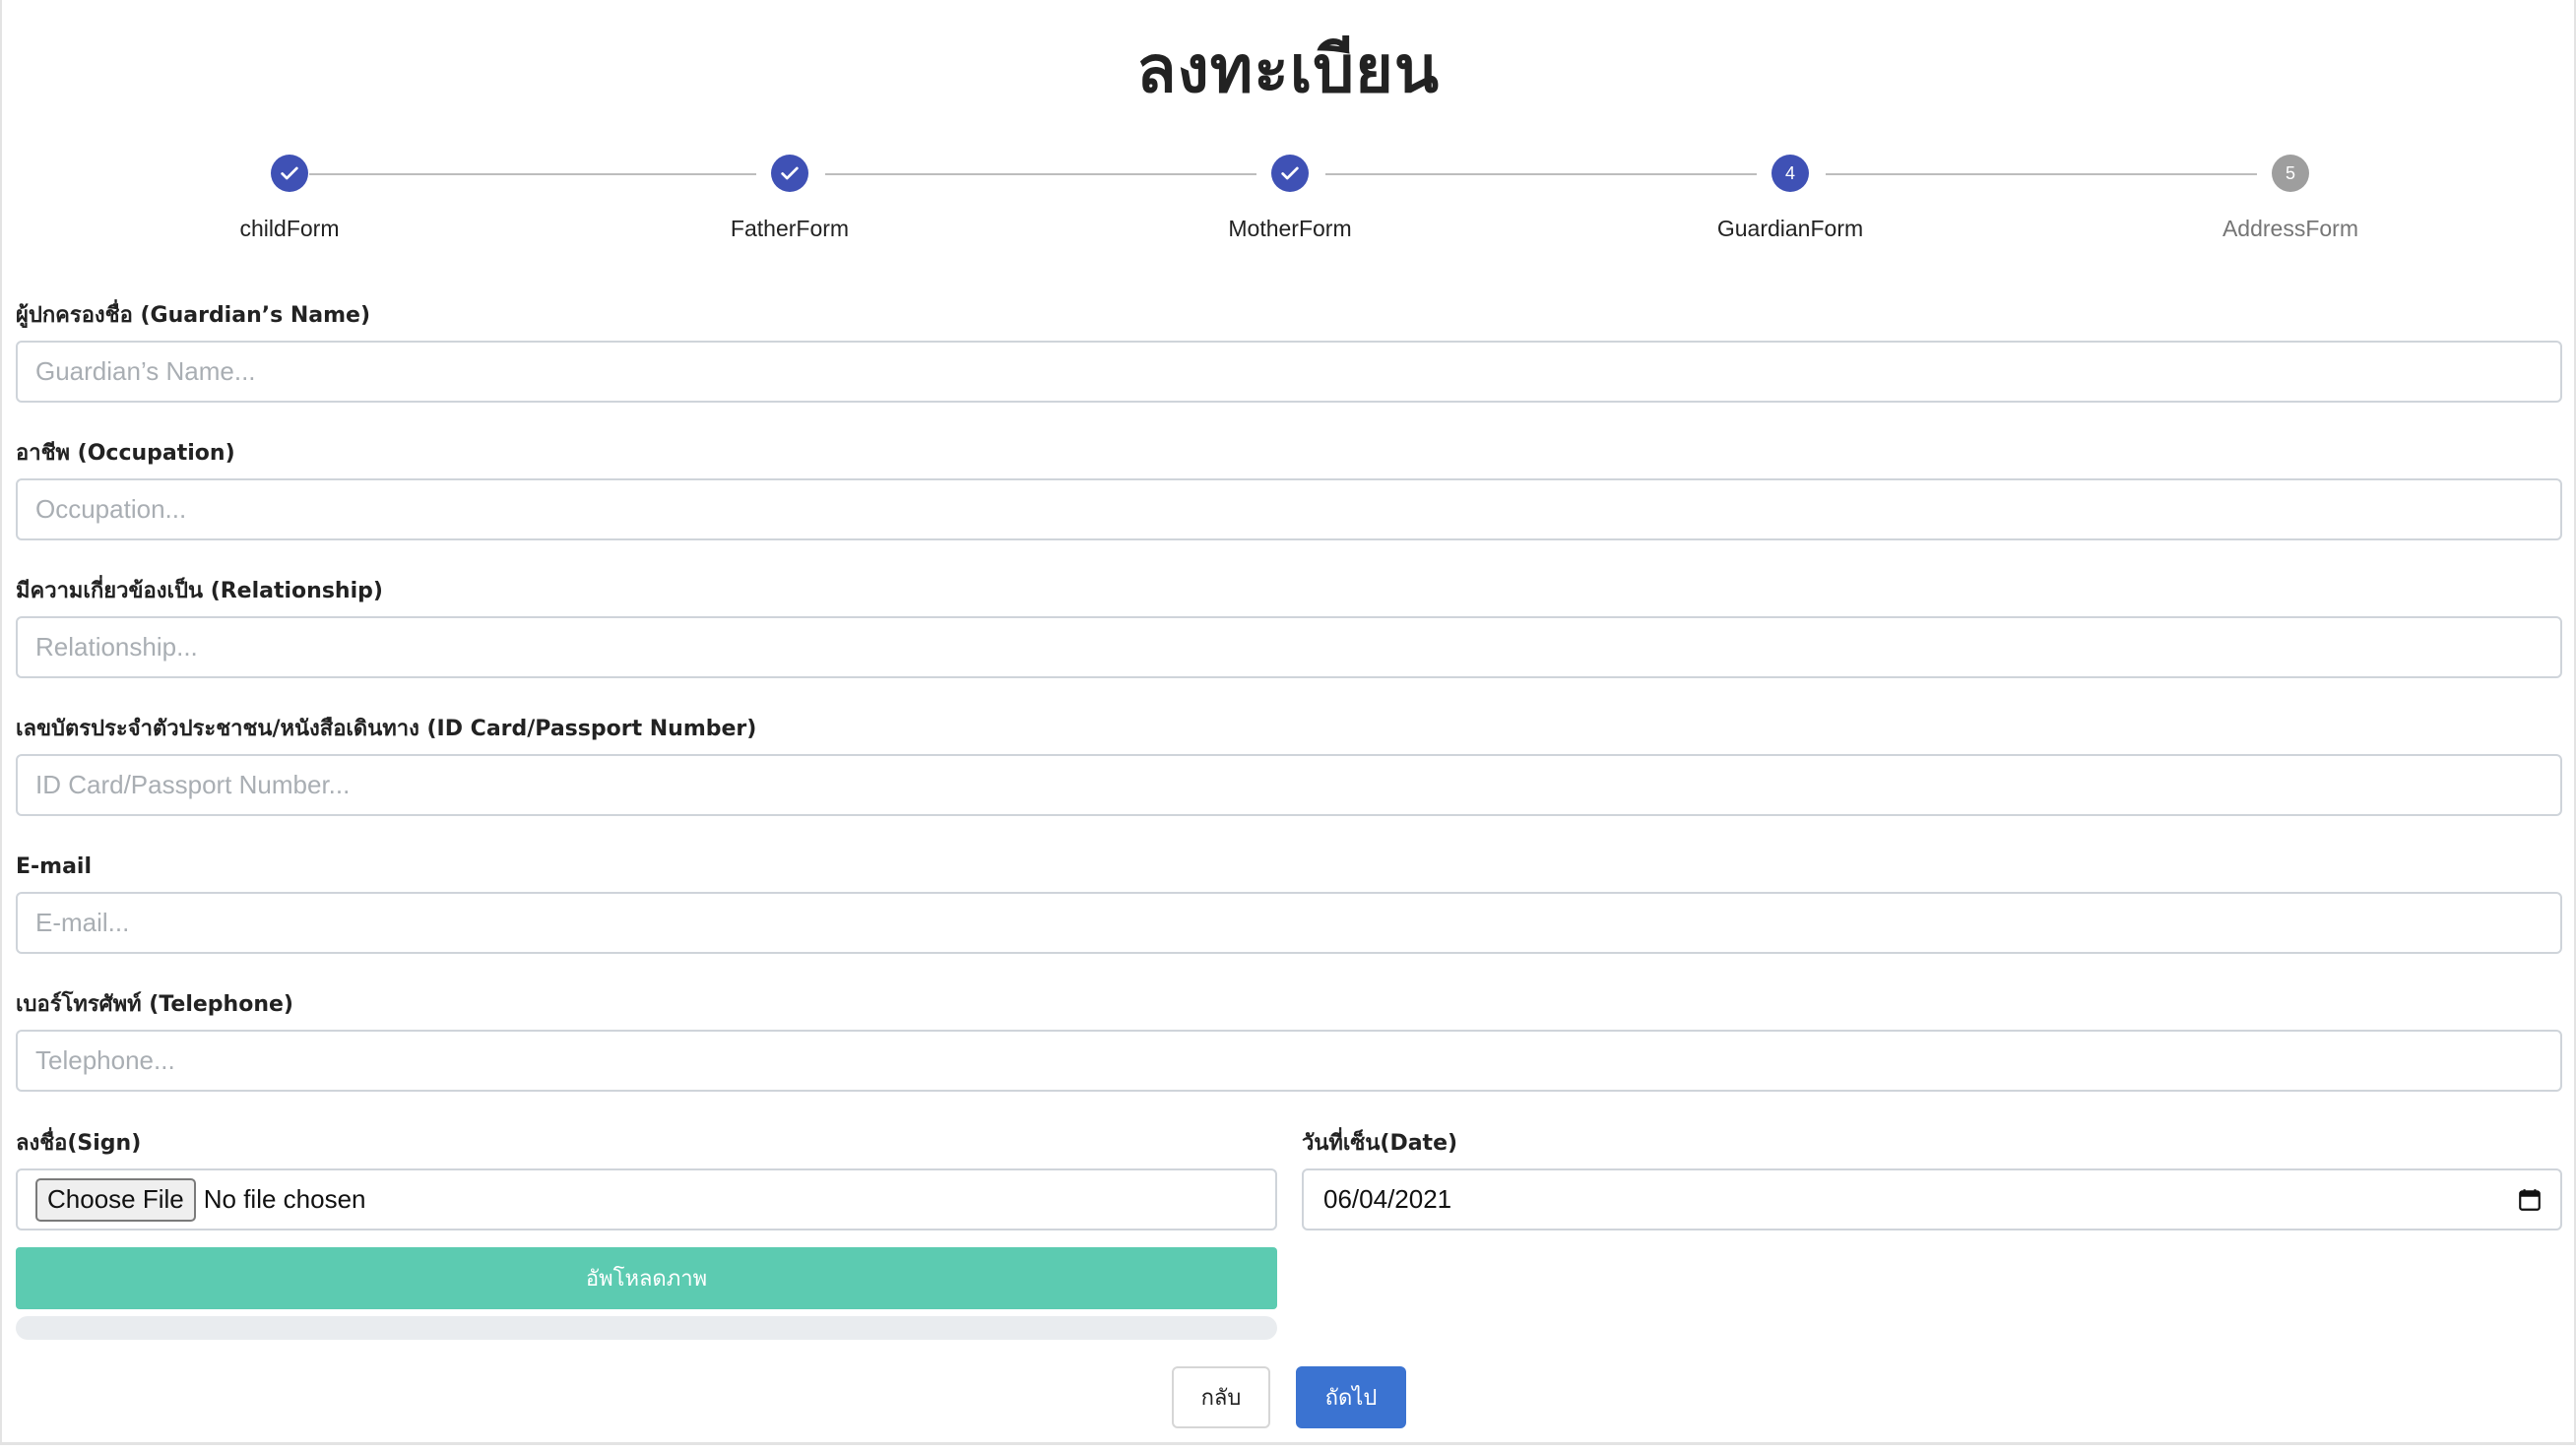  Describe the element at coordinates (1289, 509) in the screenshot. I see `occupation-input` at that location.